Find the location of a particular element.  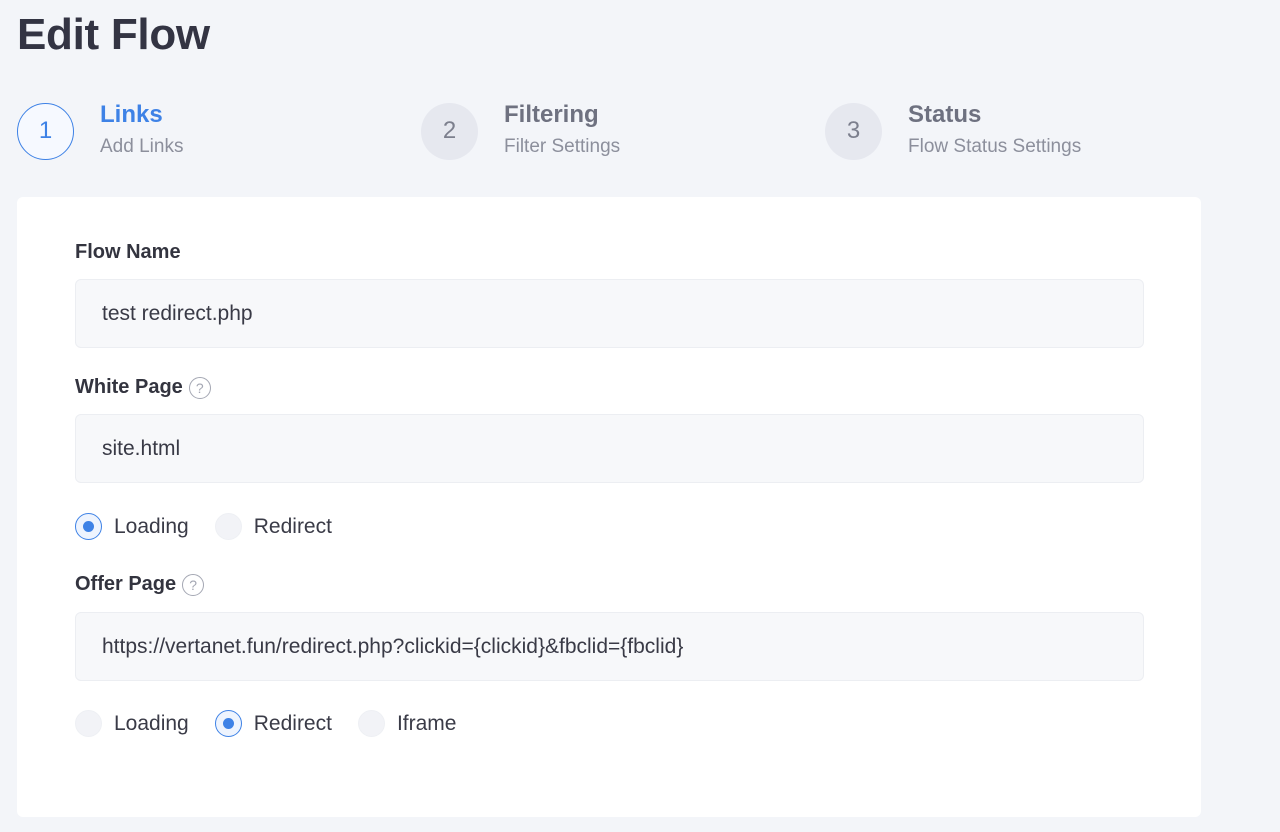

offer-page-mode-group: Loading Redirect Iframe is located at coordinates (278, 723).